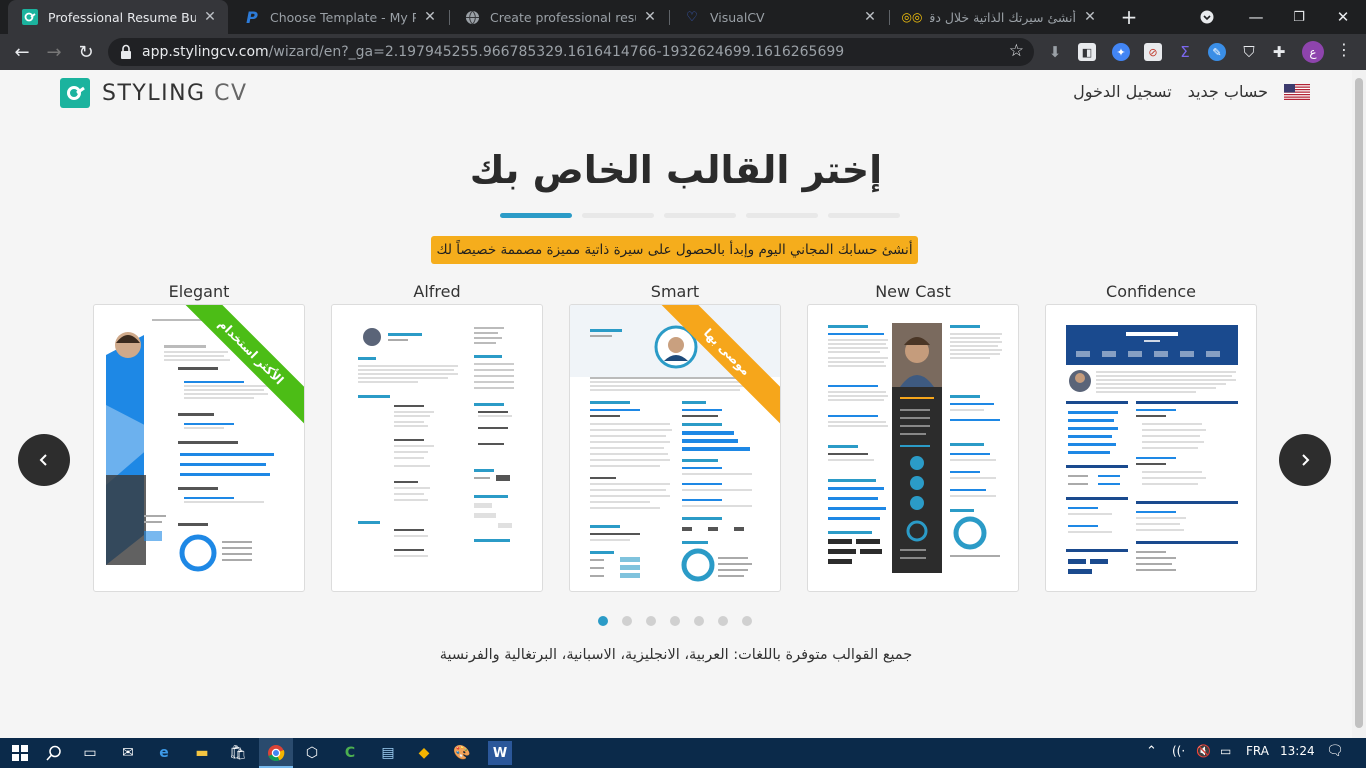 The height and width of the screenshot is (768, 1366). What do you see at coordinates (1217, 52) in the screenshot?
I see `feather-extension-icon: ✎` at bounding box center [1217, 52].